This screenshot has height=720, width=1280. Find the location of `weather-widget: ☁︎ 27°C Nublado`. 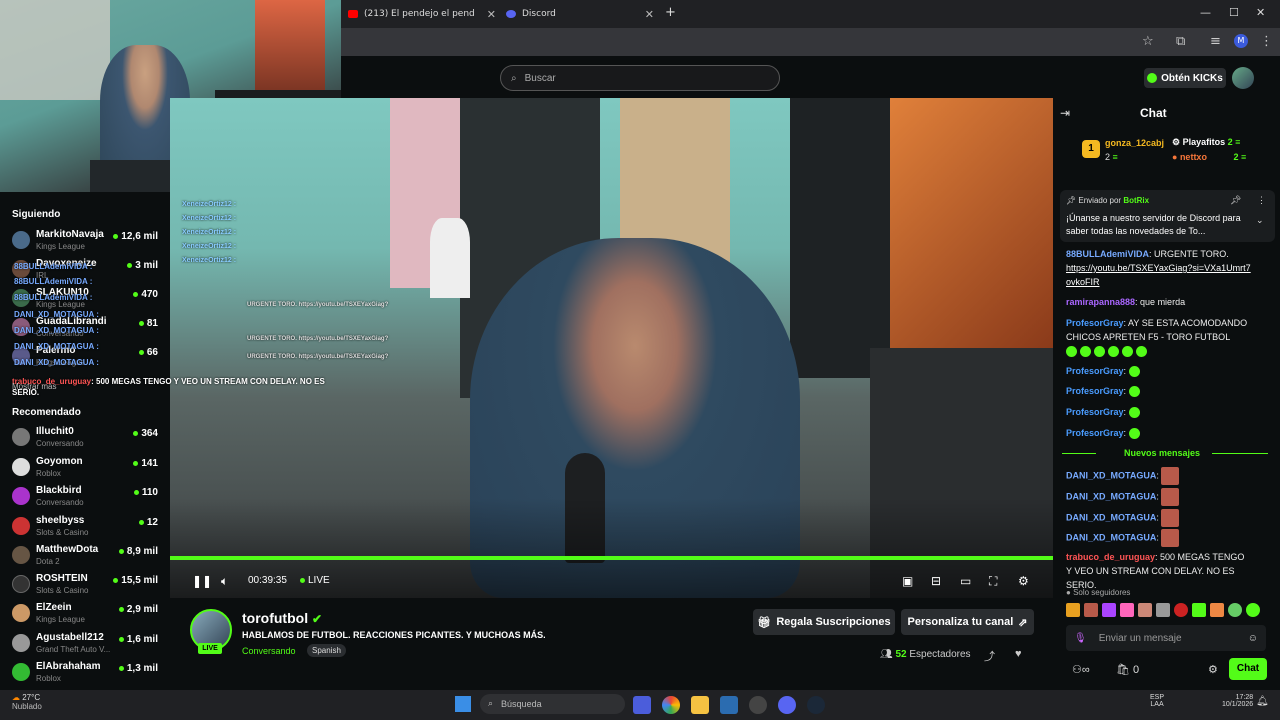

weather-widget: ☁︎ 27°C Nublado is located at coordinates (27, 702).